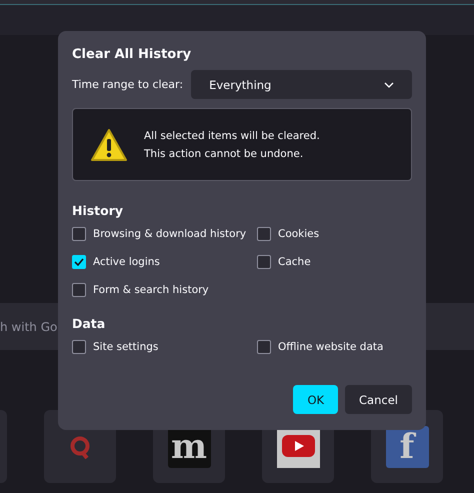  Describe the element at coordinates (109, 145) in the screenshot. I see `warning-icon` at that location.